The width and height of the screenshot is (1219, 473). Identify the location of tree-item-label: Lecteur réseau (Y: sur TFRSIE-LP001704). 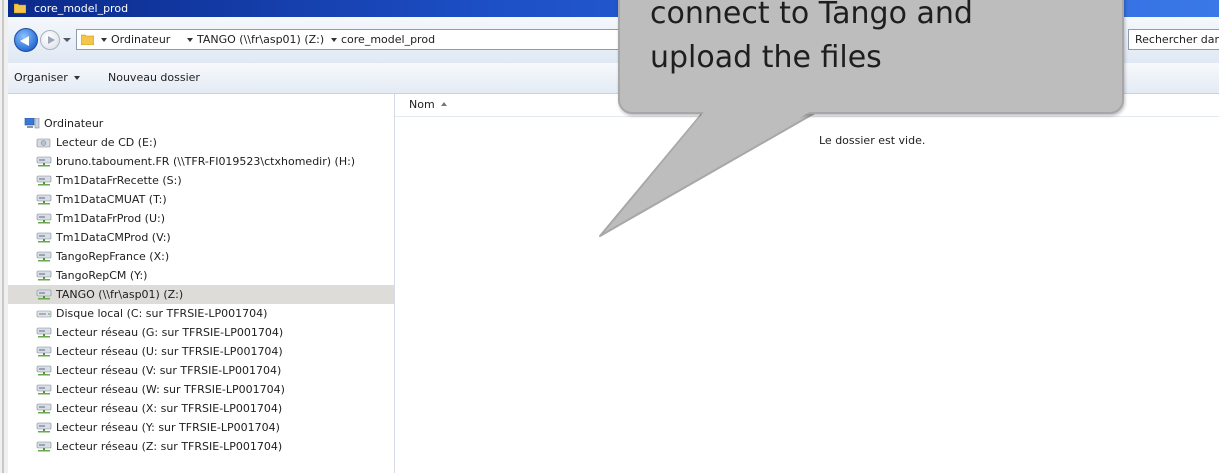
(168, 427).